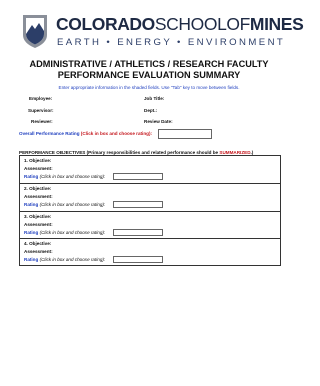 This screenshot has width=320, height=386. I want to click on employee-label: Employee:, so click(41, 98).